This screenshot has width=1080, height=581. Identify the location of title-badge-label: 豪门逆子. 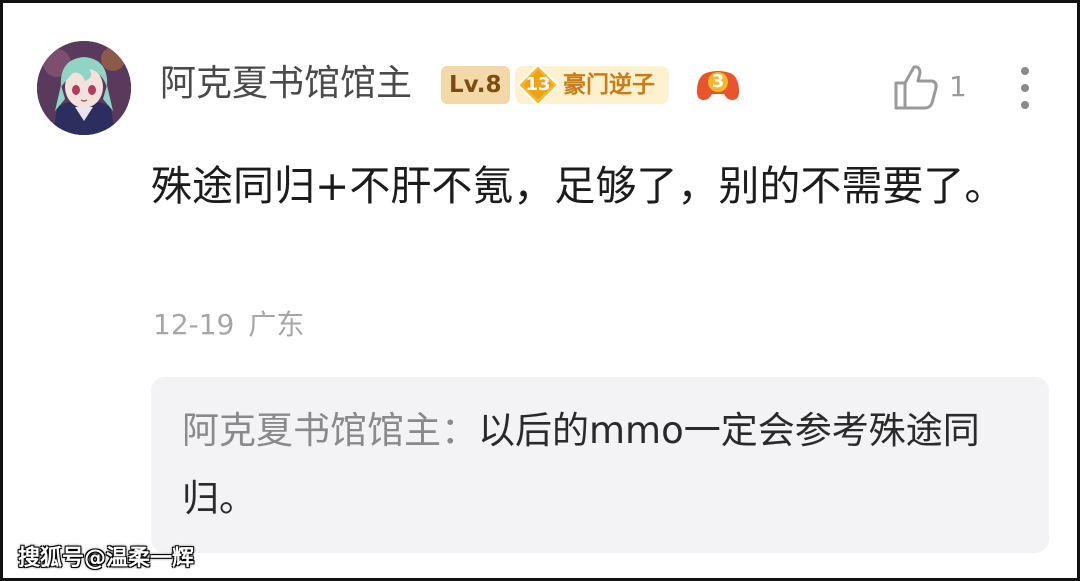
(609, 85).